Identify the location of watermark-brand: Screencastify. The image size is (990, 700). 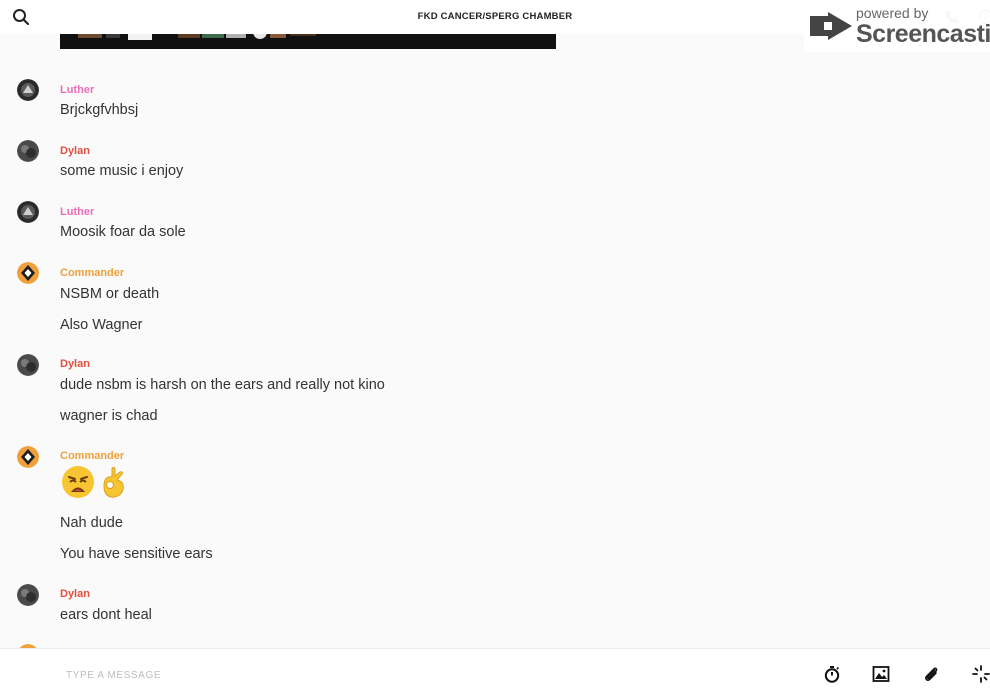
(923, 34).